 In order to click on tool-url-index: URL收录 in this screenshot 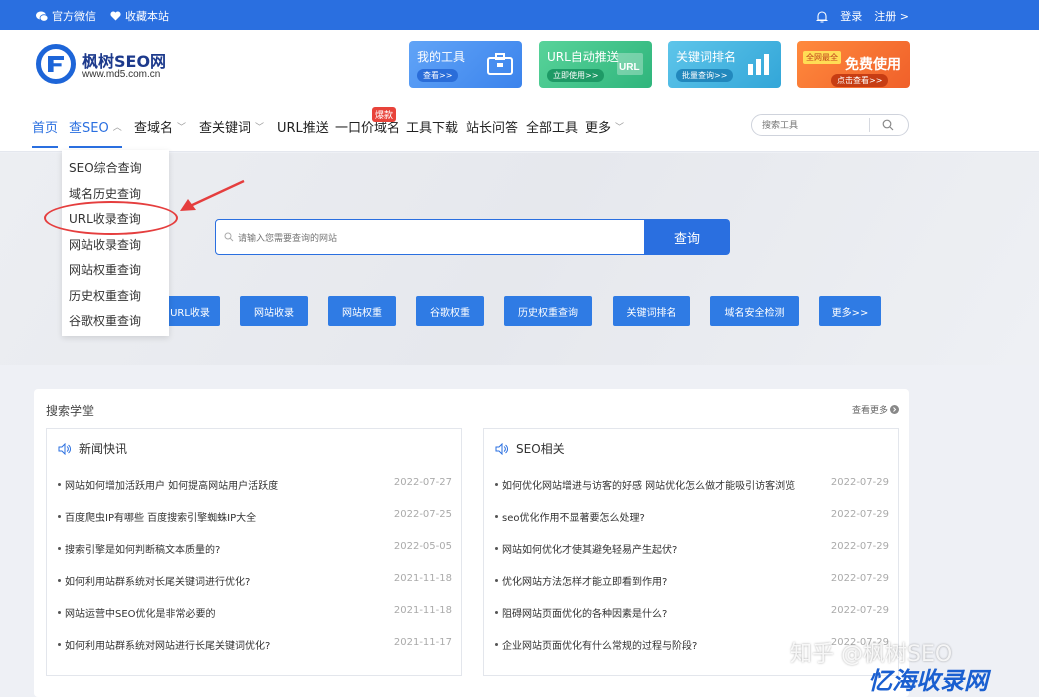, I will do `click(190, 311)`.